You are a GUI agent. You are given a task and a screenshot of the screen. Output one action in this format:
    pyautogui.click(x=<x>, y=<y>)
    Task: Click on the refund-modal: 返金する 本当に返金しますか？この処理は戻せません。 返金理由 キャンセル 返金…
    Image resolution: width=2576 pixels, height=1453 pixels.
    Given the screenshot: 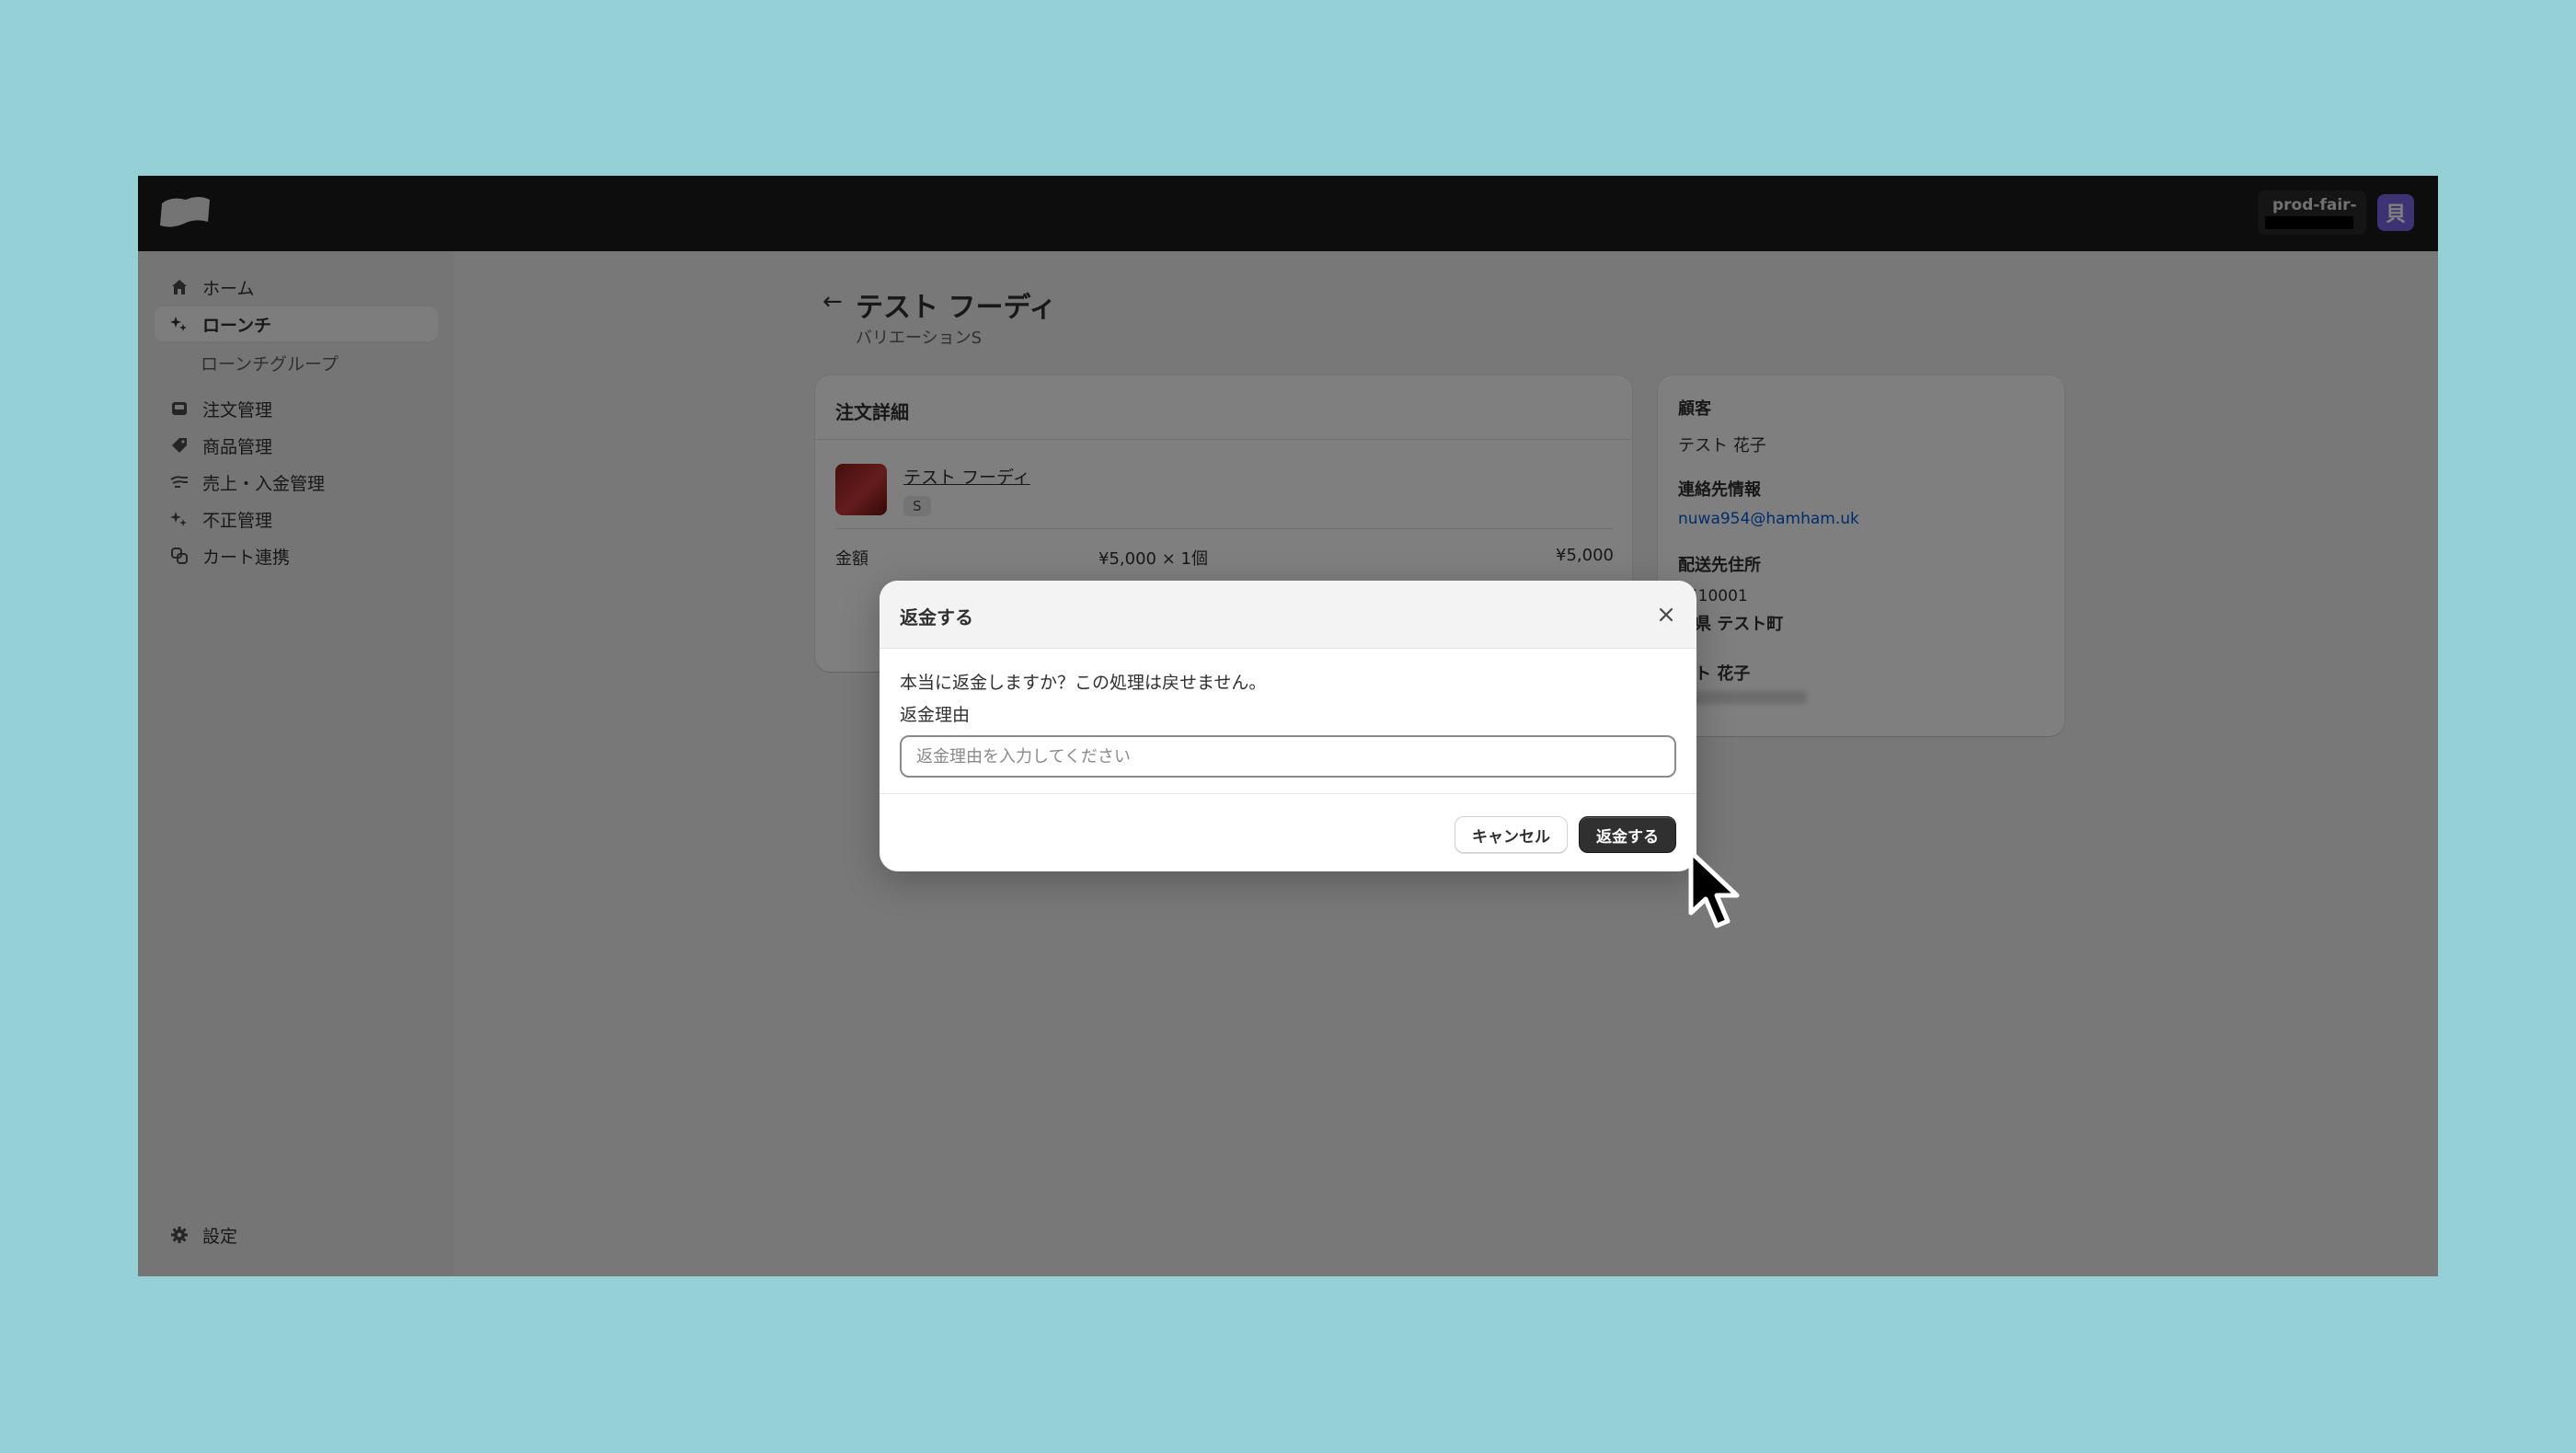 What is the action you would take?
    pyautogui.click(x=1288, y=726)
    